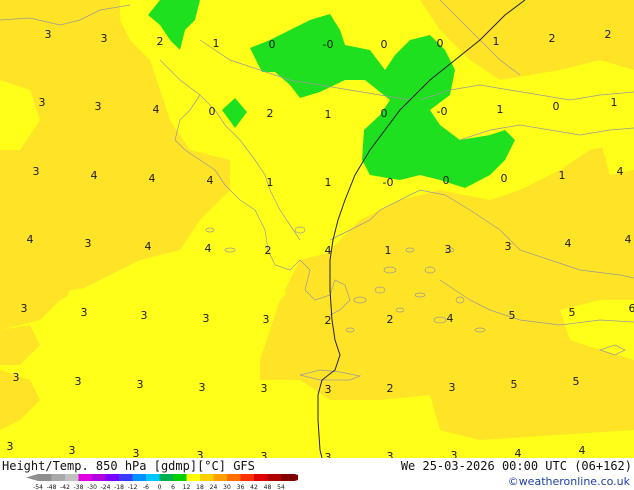 The image size is (634, 490). What do you see at coordinates (52, 487) in the screenshot?
I see `legend-tick-label: -48` at bounding box center [52, 487].